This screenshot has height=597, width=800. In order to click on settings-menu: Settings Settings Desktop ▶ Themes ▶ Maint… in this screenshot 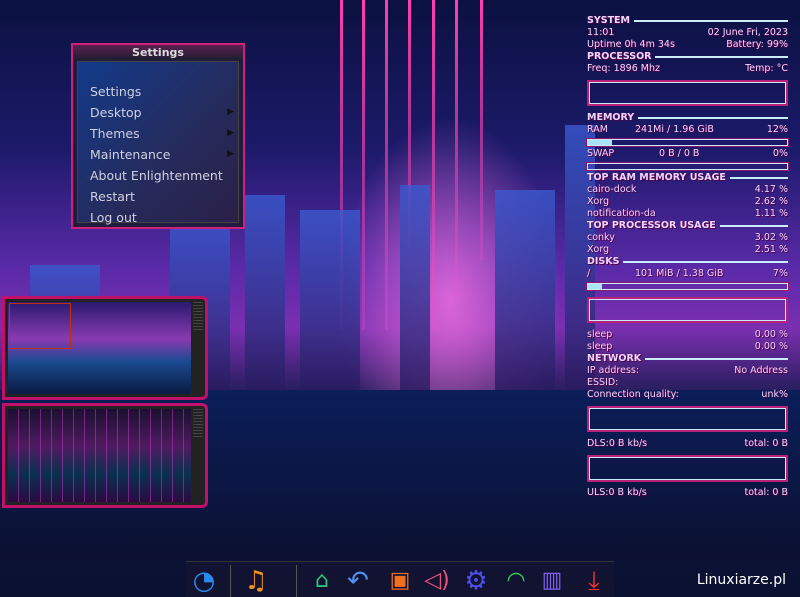, I will do `click(158, 136)`.